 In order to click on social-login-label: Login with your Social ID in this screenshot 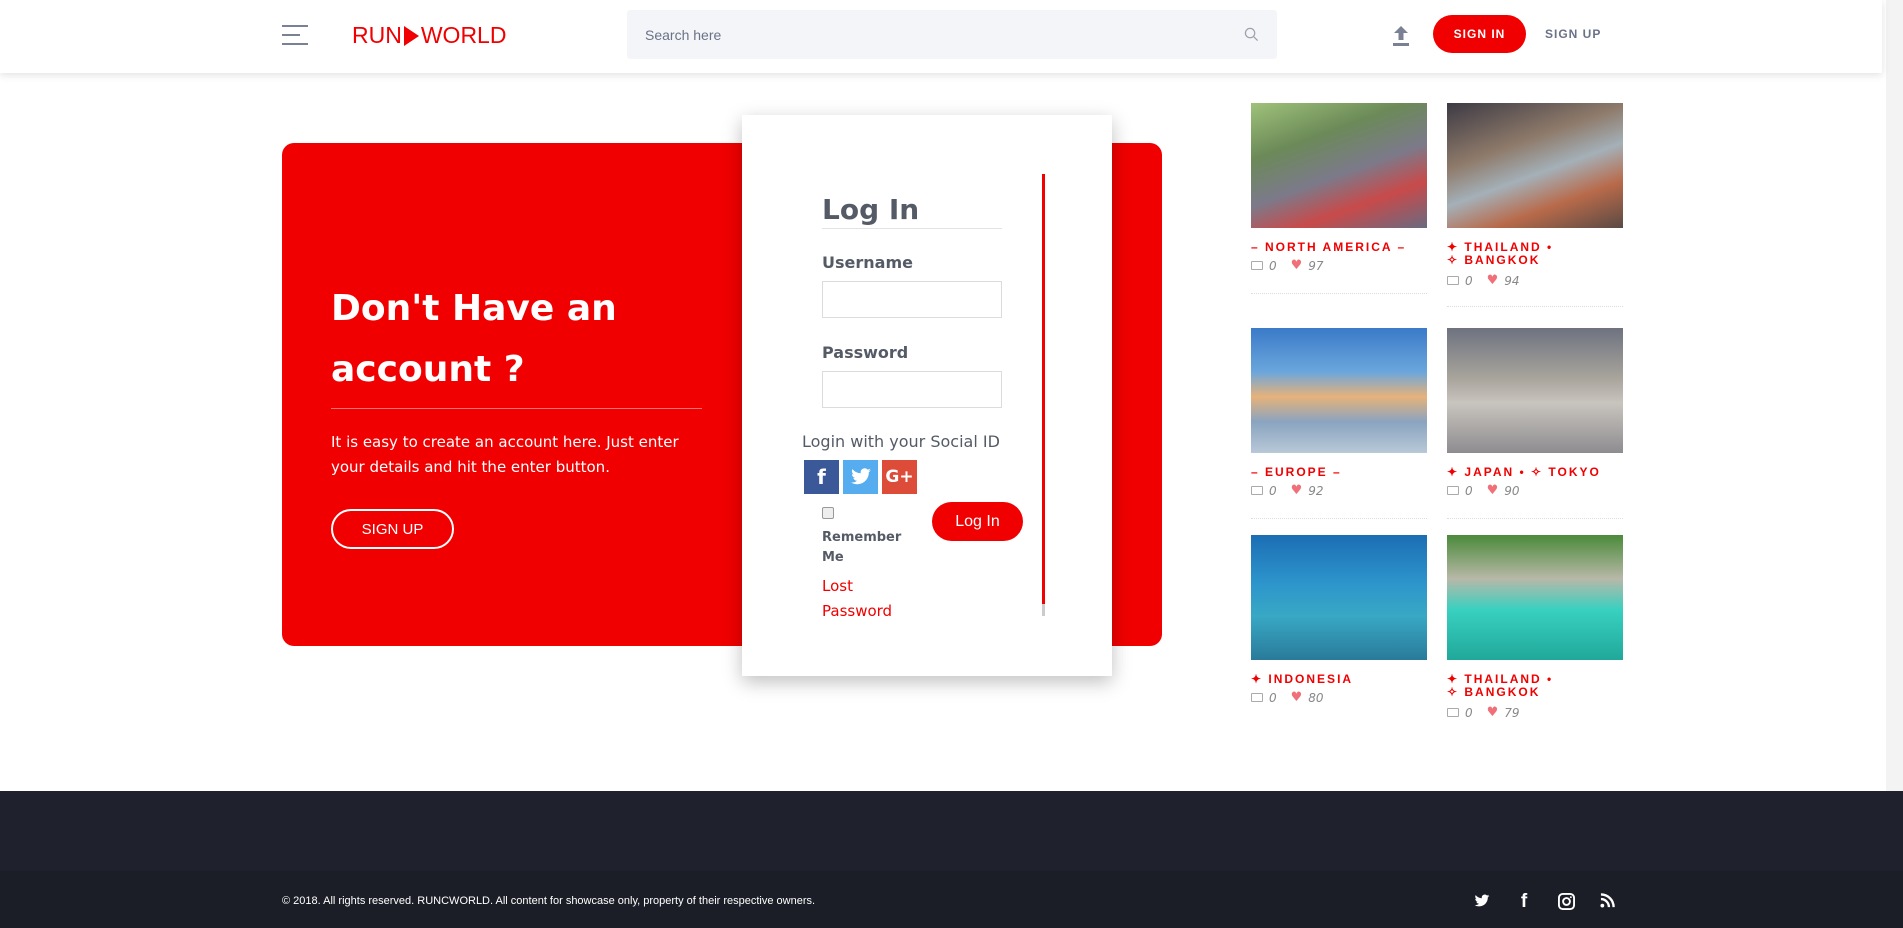, I will do `click(901, 441)`.